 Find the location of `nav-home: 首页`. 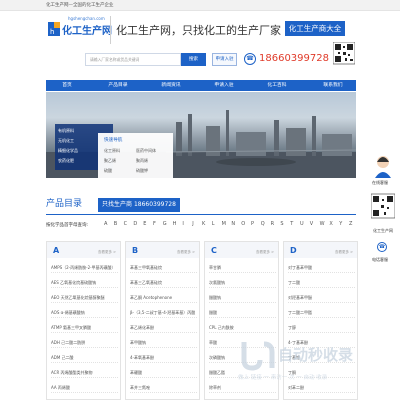

nav-home: 首页 is located at coordinates (67, 85).